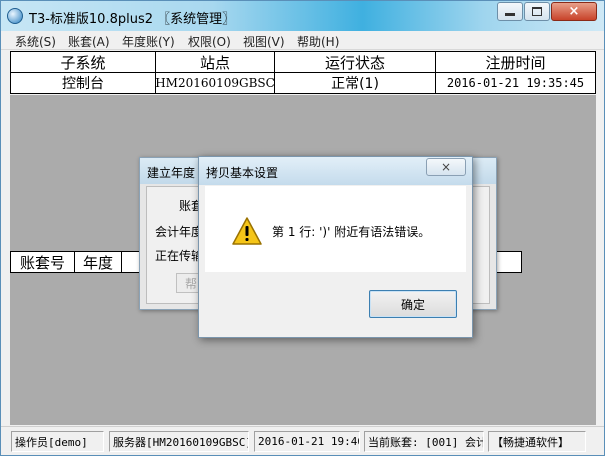 The width and height of the screenshot is (605, 456). Describe the element at coordinates (43, 262) in the screenshot. I see `grid2-header-account-no: 账套号` at that location.